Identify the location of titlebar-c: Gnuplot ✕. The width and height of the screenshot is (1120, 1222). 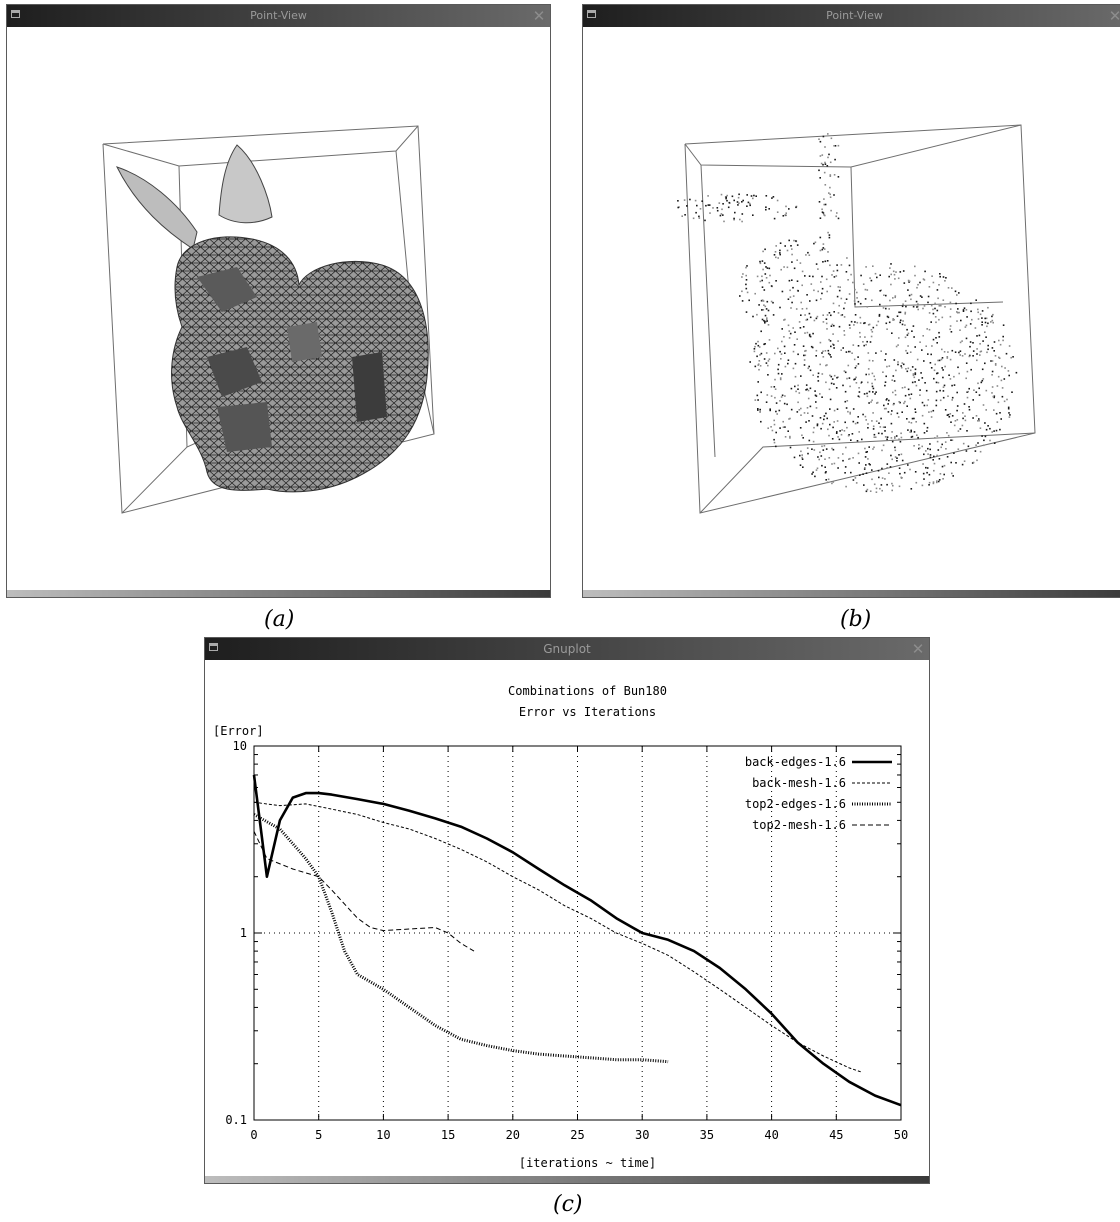
(567, 649).